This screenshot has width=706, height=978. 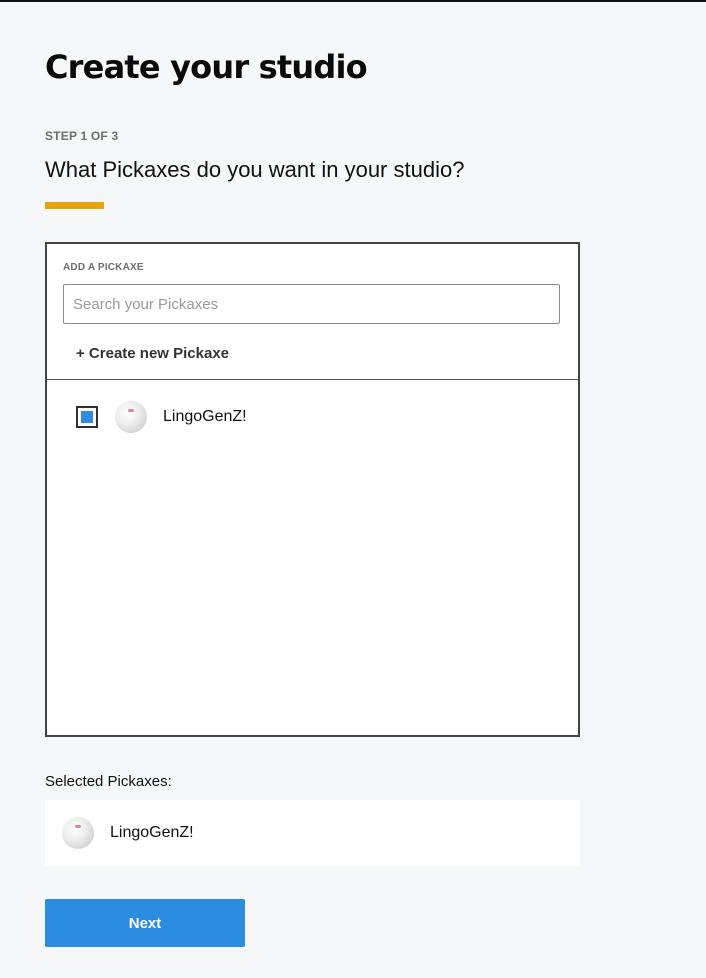 What do you see at coordinates (74, 205) in the screenshot?
I see `accent-underline` at bounding box center [74, 205].